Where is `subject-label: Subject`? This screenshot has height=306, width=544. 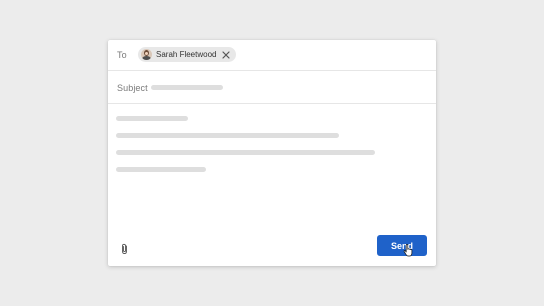
subject-label: Subject is located at coordinates (132, 88).